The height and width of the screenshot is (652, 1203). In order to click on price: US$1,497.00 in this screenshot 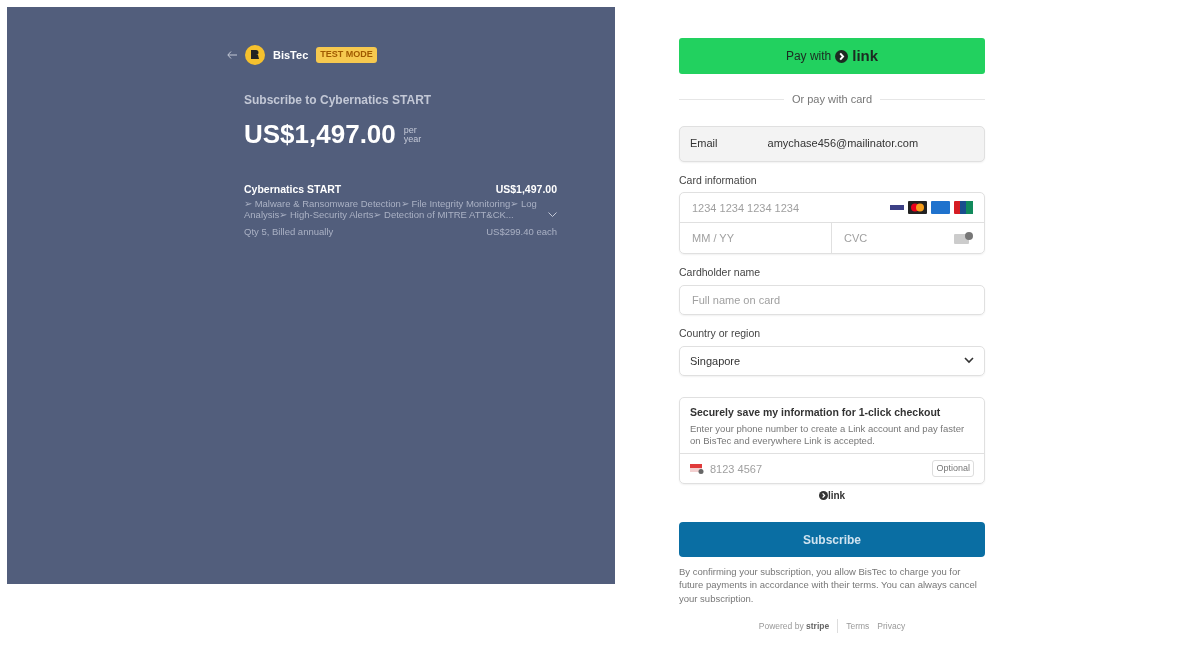, I will do `click(320, 134)`.